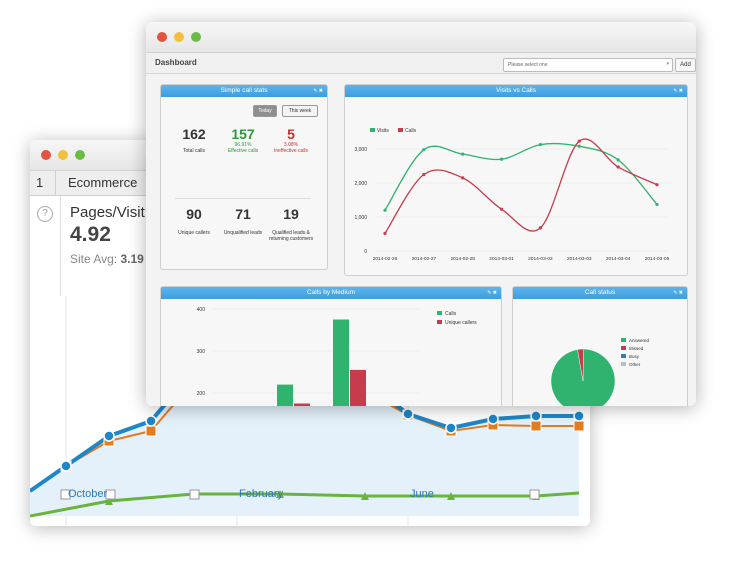 Image resolution: width=732 pixels, height=564 pixels. Describe the element at coordinates (639, 340) in the screenshot. I see `legend-label-answered: Answered` at that location.